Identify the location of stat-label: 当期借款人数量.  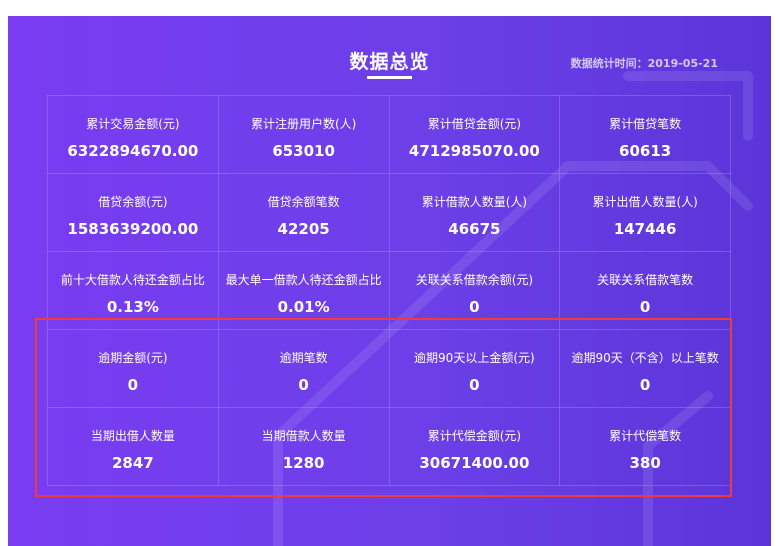
(303, 436).